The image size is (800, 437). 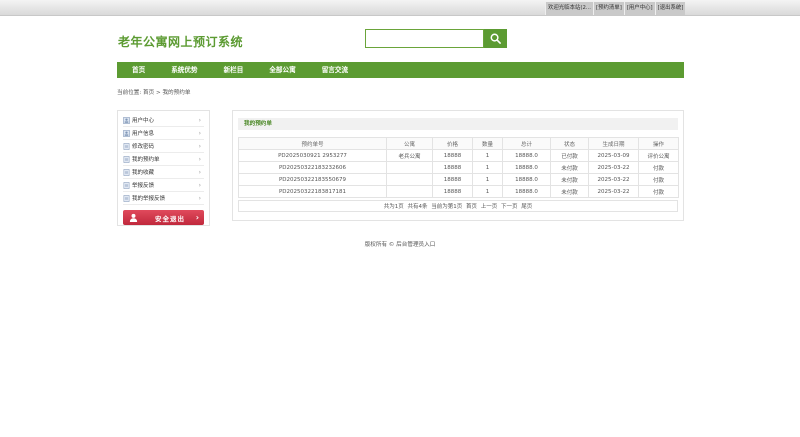 What do you see at coordinates (149, 199) in the screenshot?
I see `sidebar-item-label: 我的举报反馈` at bounding box center [149, 199].